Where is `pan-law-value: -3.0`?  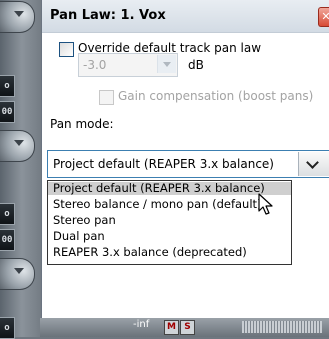
pan-law-value: -3.0 is located at coordinates (95, 65).